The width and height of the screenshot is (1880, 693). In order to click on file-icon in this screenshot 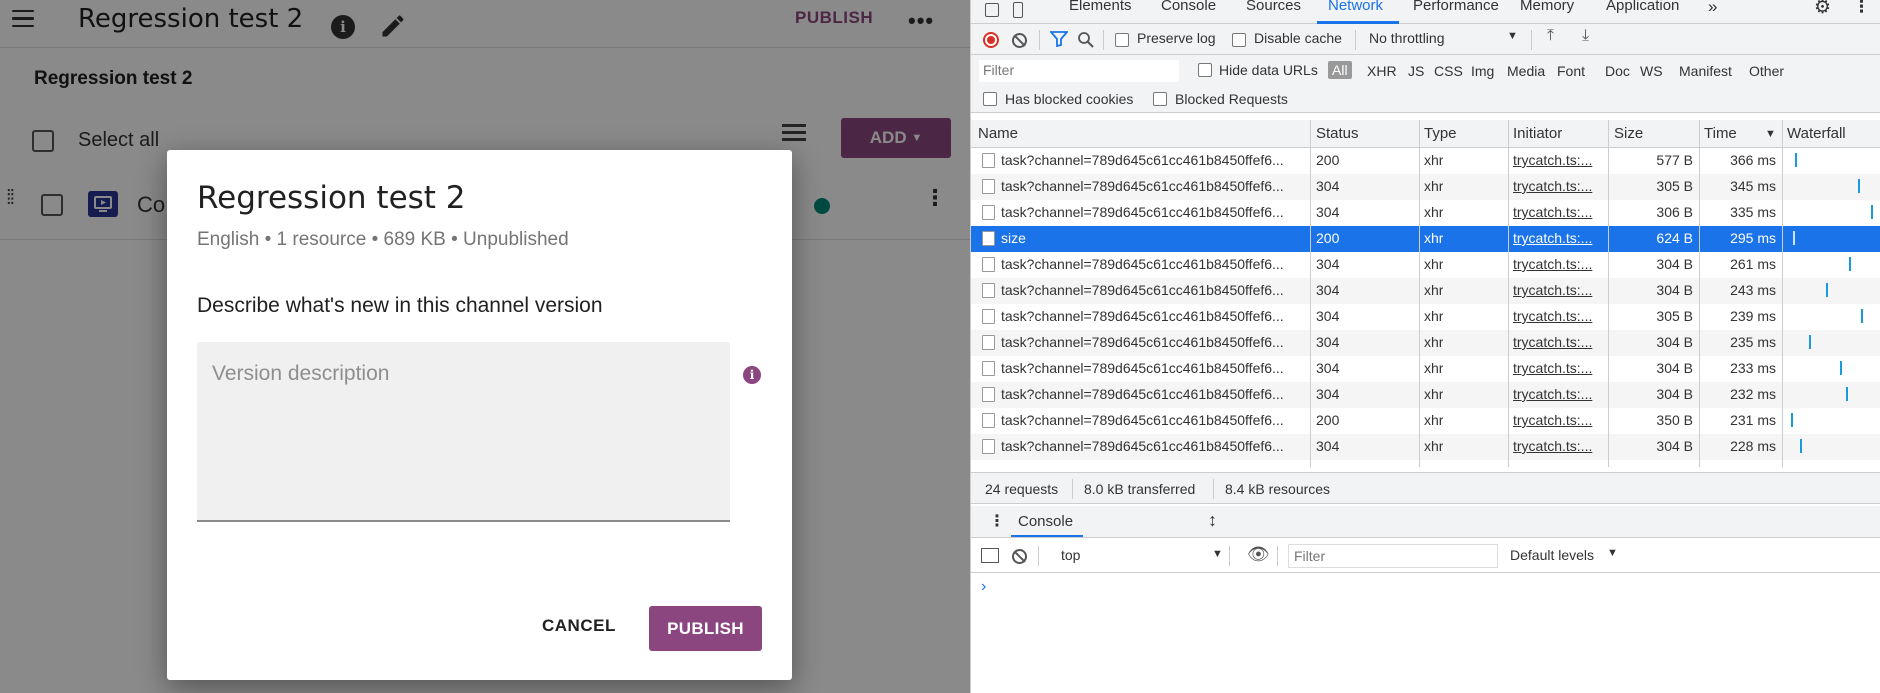, I will do `click(988, 446)`.